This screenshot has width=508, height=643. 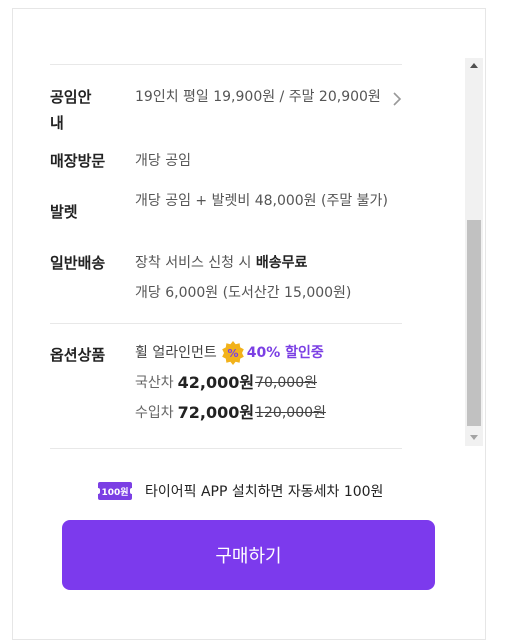 I want to click on option-price-imported: 수입차 72,000원 120,000원, so click(x=266, y=413).